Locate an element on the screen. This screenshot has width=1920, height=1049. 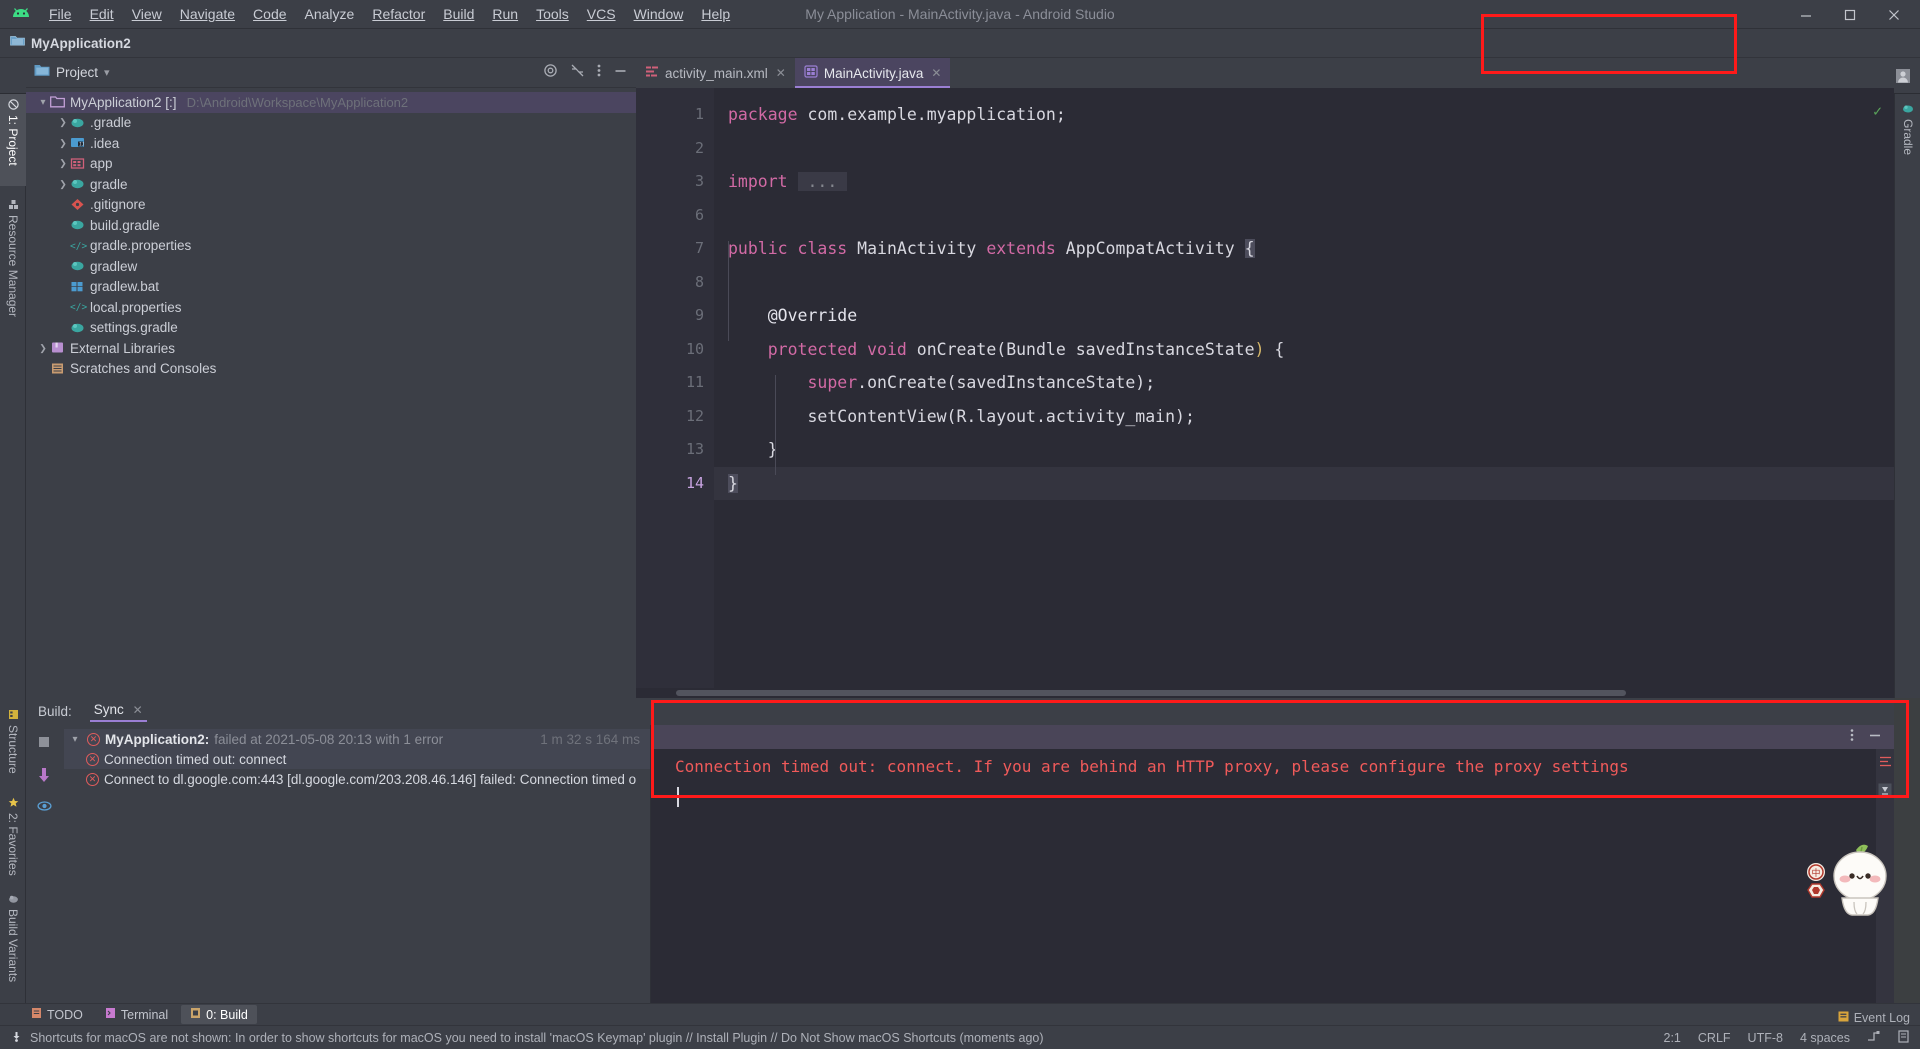
menu-code: Code is located at coordinates (269, 14).